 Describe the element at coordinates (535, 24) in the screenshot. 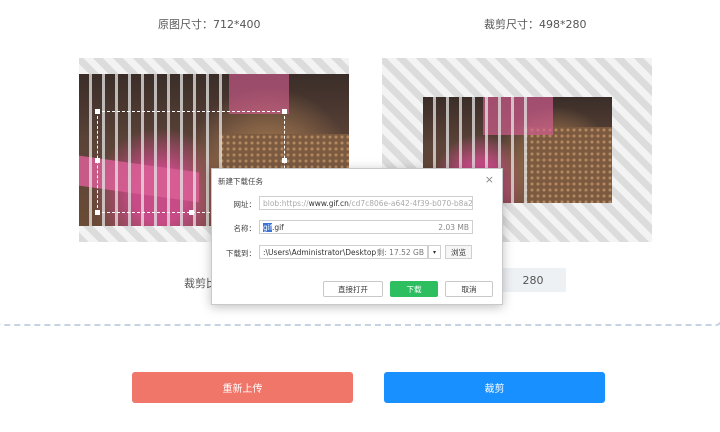

I see `crop-size-label: 裁剪尺寸：498*280` at that location.